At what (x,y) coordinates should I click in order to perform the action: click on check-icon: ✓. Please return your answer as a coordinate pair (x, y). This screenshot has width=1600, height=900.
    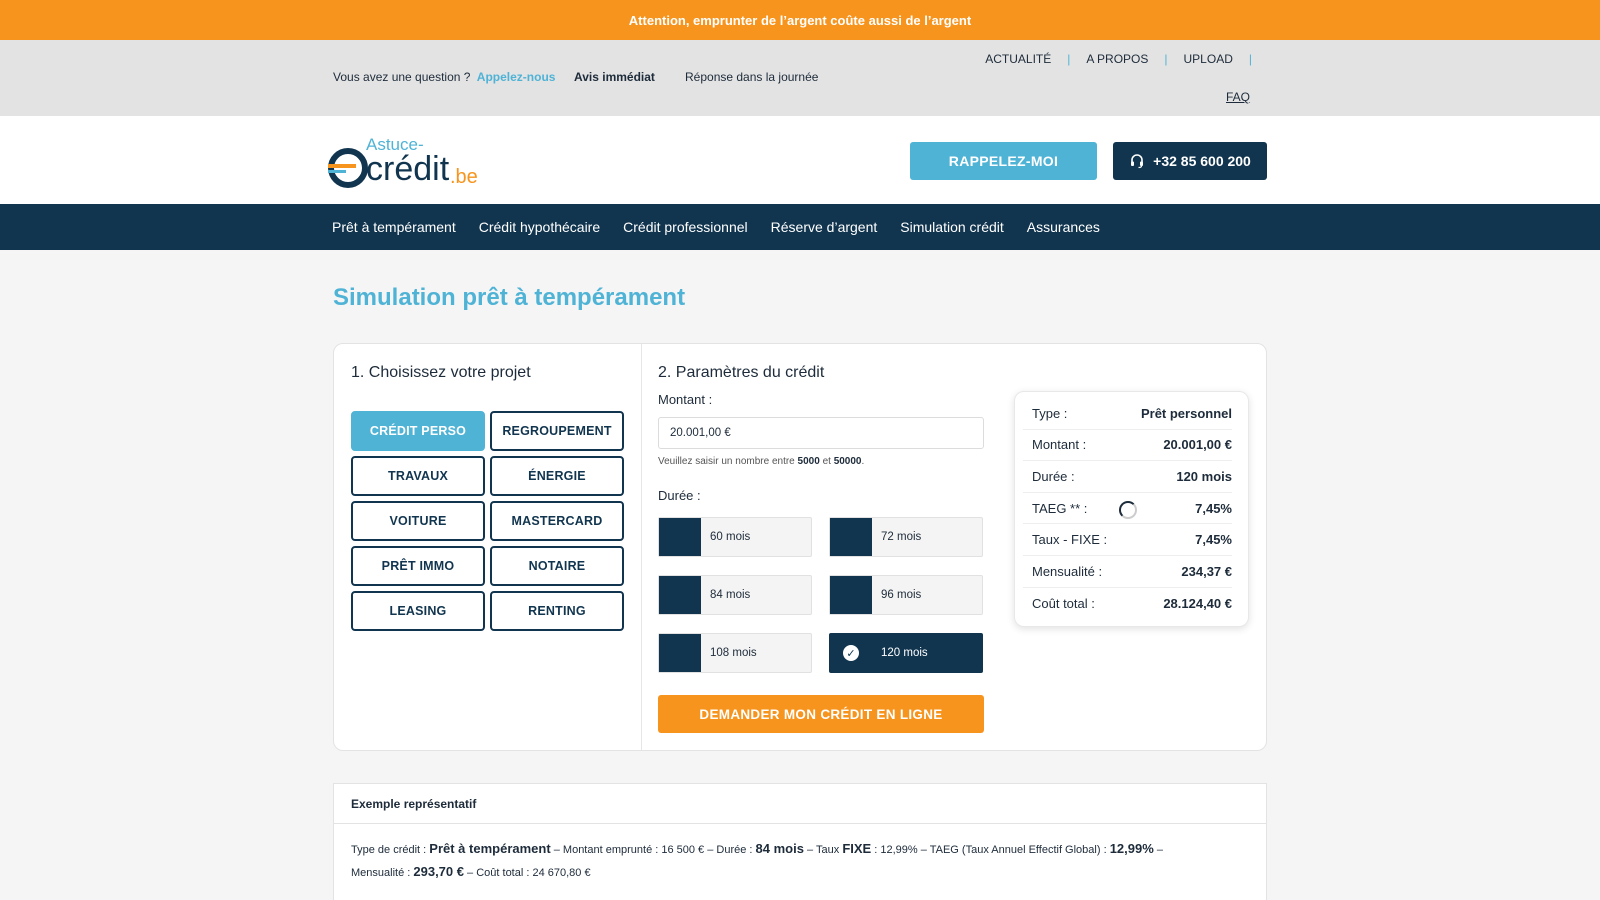
    Looking at the image, I should click on (851, 653).